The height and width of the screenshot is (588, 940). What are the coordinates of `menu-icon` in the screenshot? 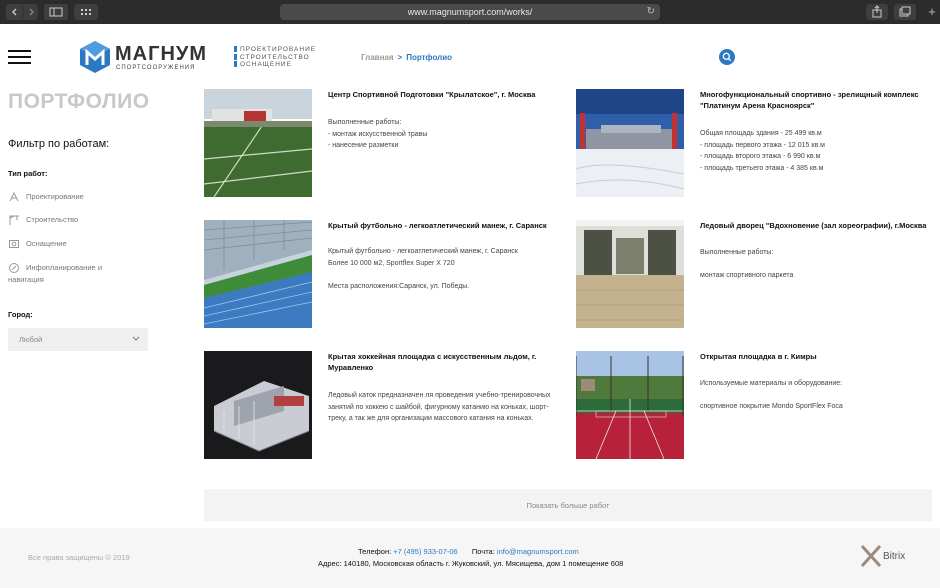 It's located at (19, 57).